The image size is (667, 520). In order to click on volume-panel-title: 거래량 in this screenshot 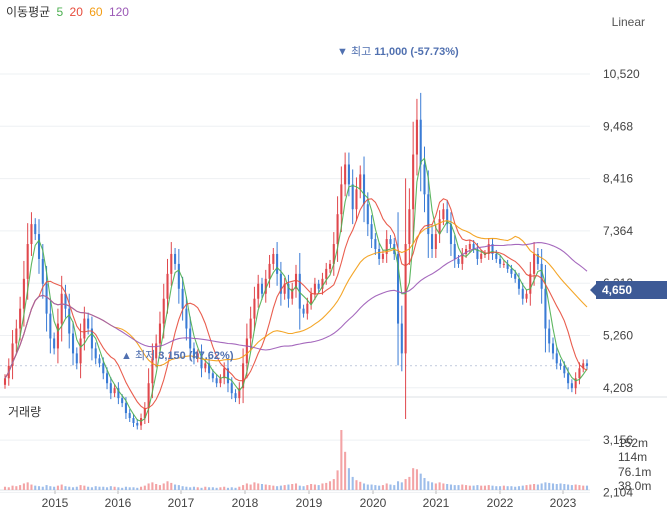, I will do `click(25, 412)`.